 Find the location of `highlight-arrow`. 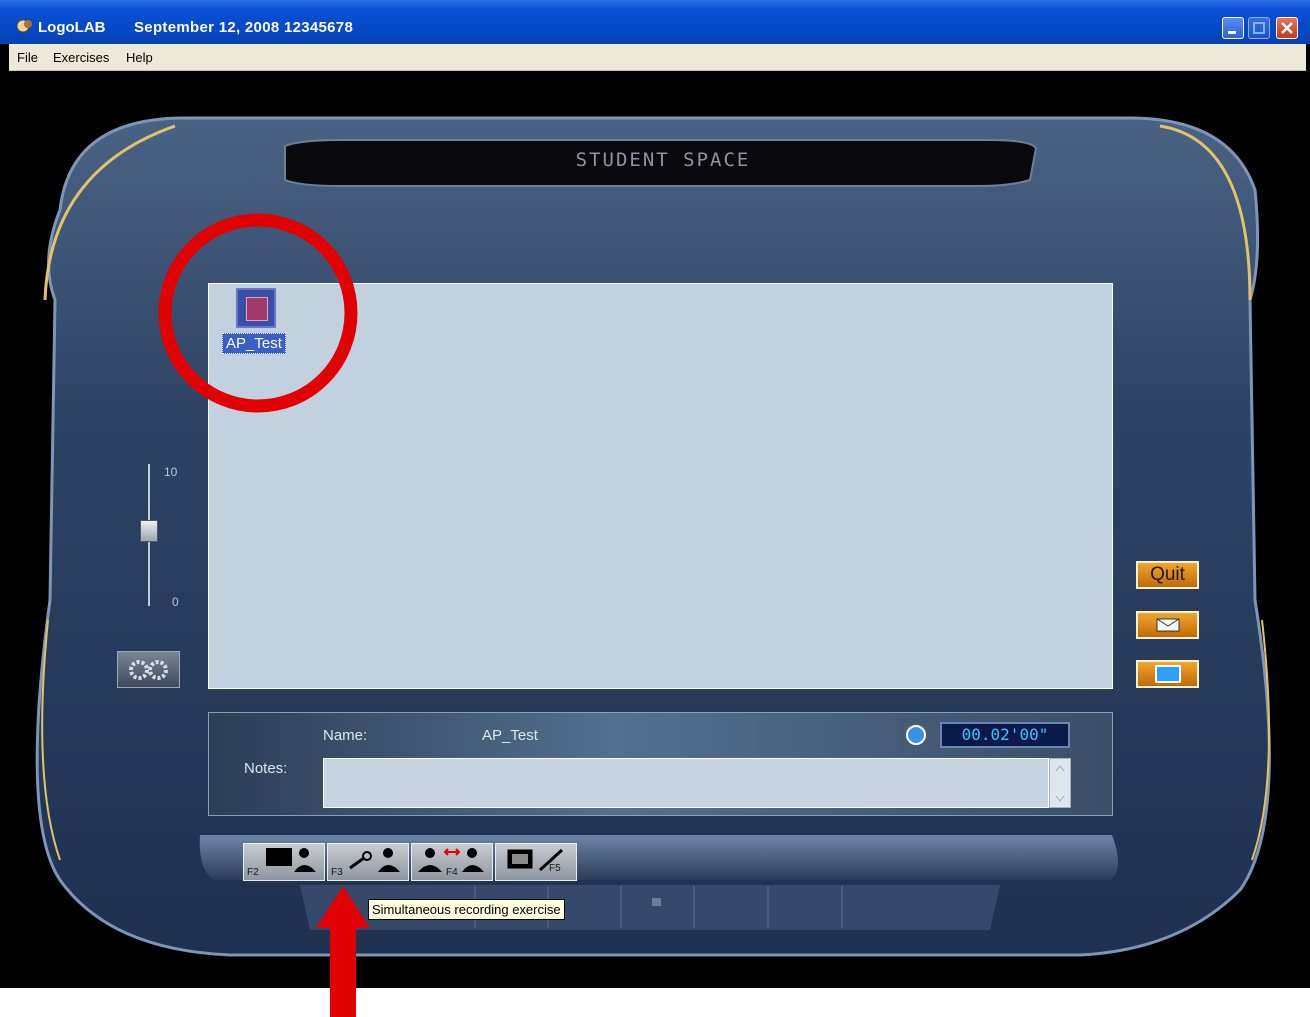

highlight-arrow is located at coordinates (343, 951).